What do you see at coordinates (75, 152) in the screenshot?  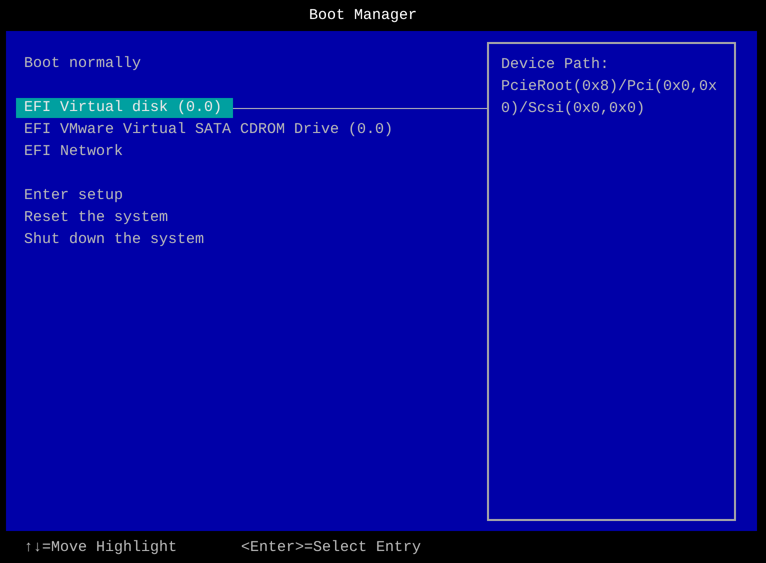 I see `boot-menu-item: EFI Network` at bounding box center [75, 152].